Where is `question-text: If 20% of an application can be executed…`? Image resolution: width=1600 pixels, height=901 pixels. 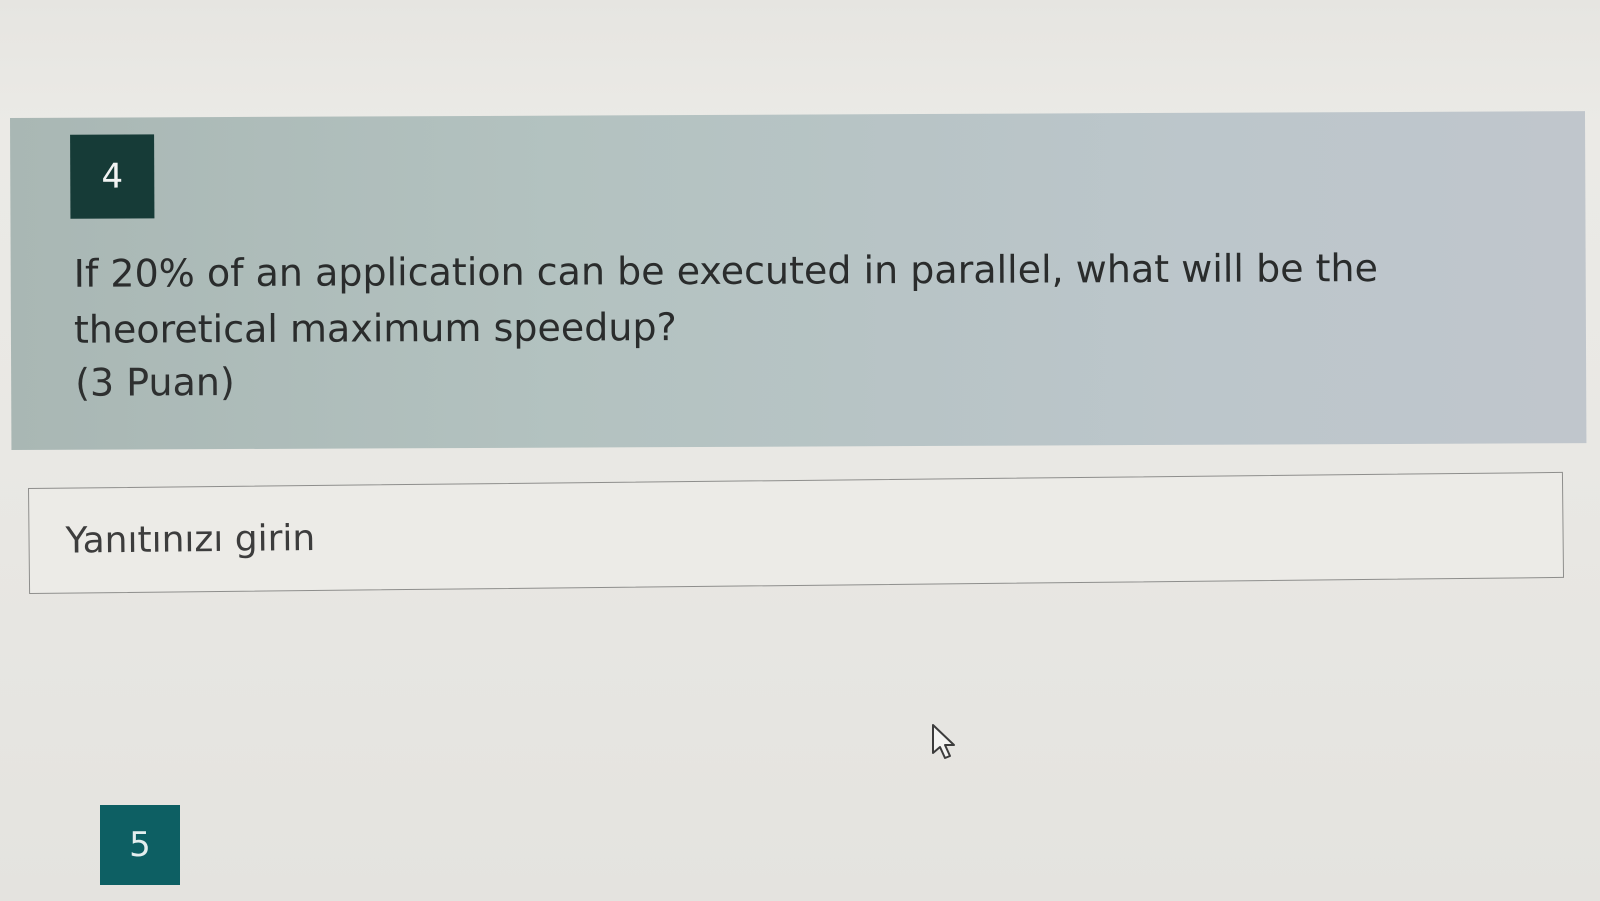
question-text: If 20% of an application can be executed… is located at coordinates (726, 299).